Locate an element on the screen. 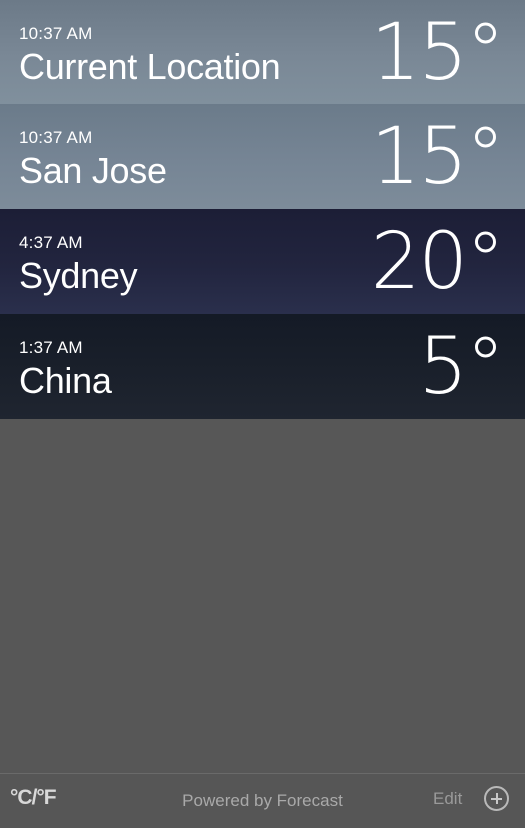  powered-by-link: Powered by Forecast is located at coordinates (262, 800).